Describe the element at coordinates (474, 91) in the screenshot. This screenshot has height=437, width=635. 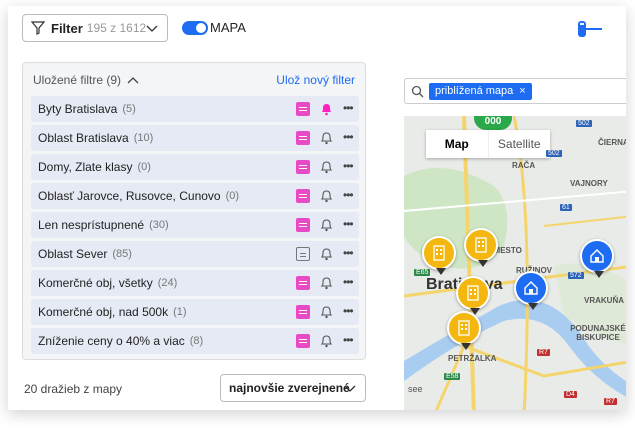
I see `search-chip-label: priblížená mapa` at that location.